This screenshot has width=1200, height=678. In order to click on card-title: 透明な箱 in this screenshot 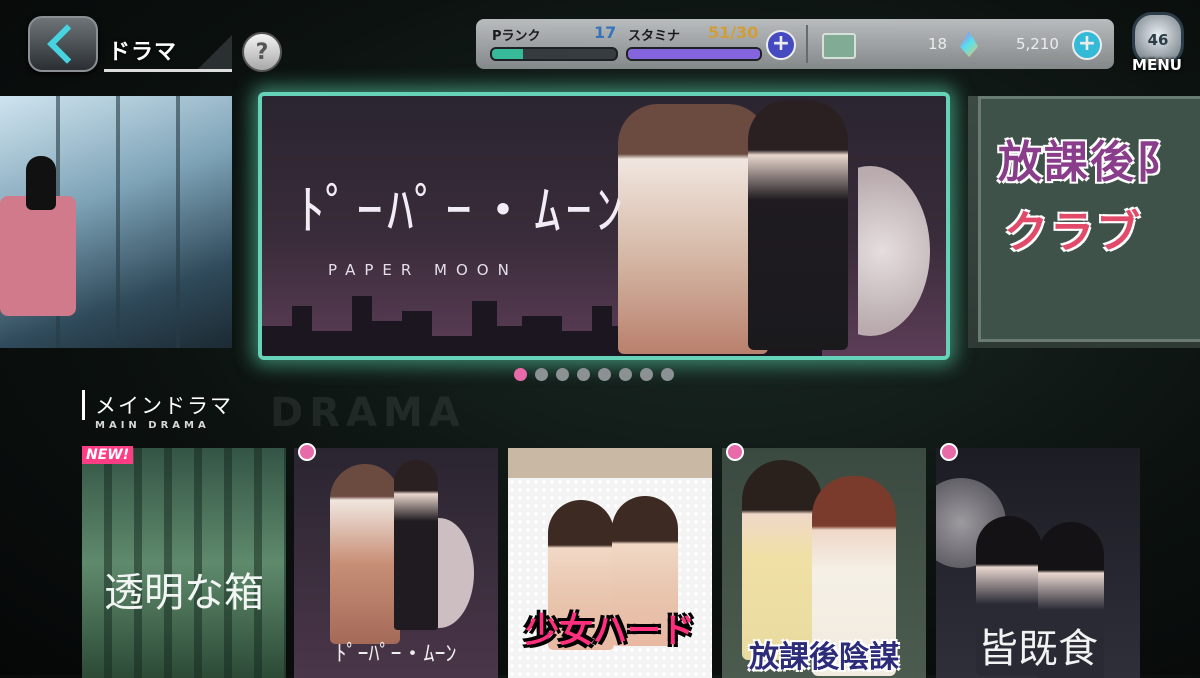, I will do `click(184, 593)`.